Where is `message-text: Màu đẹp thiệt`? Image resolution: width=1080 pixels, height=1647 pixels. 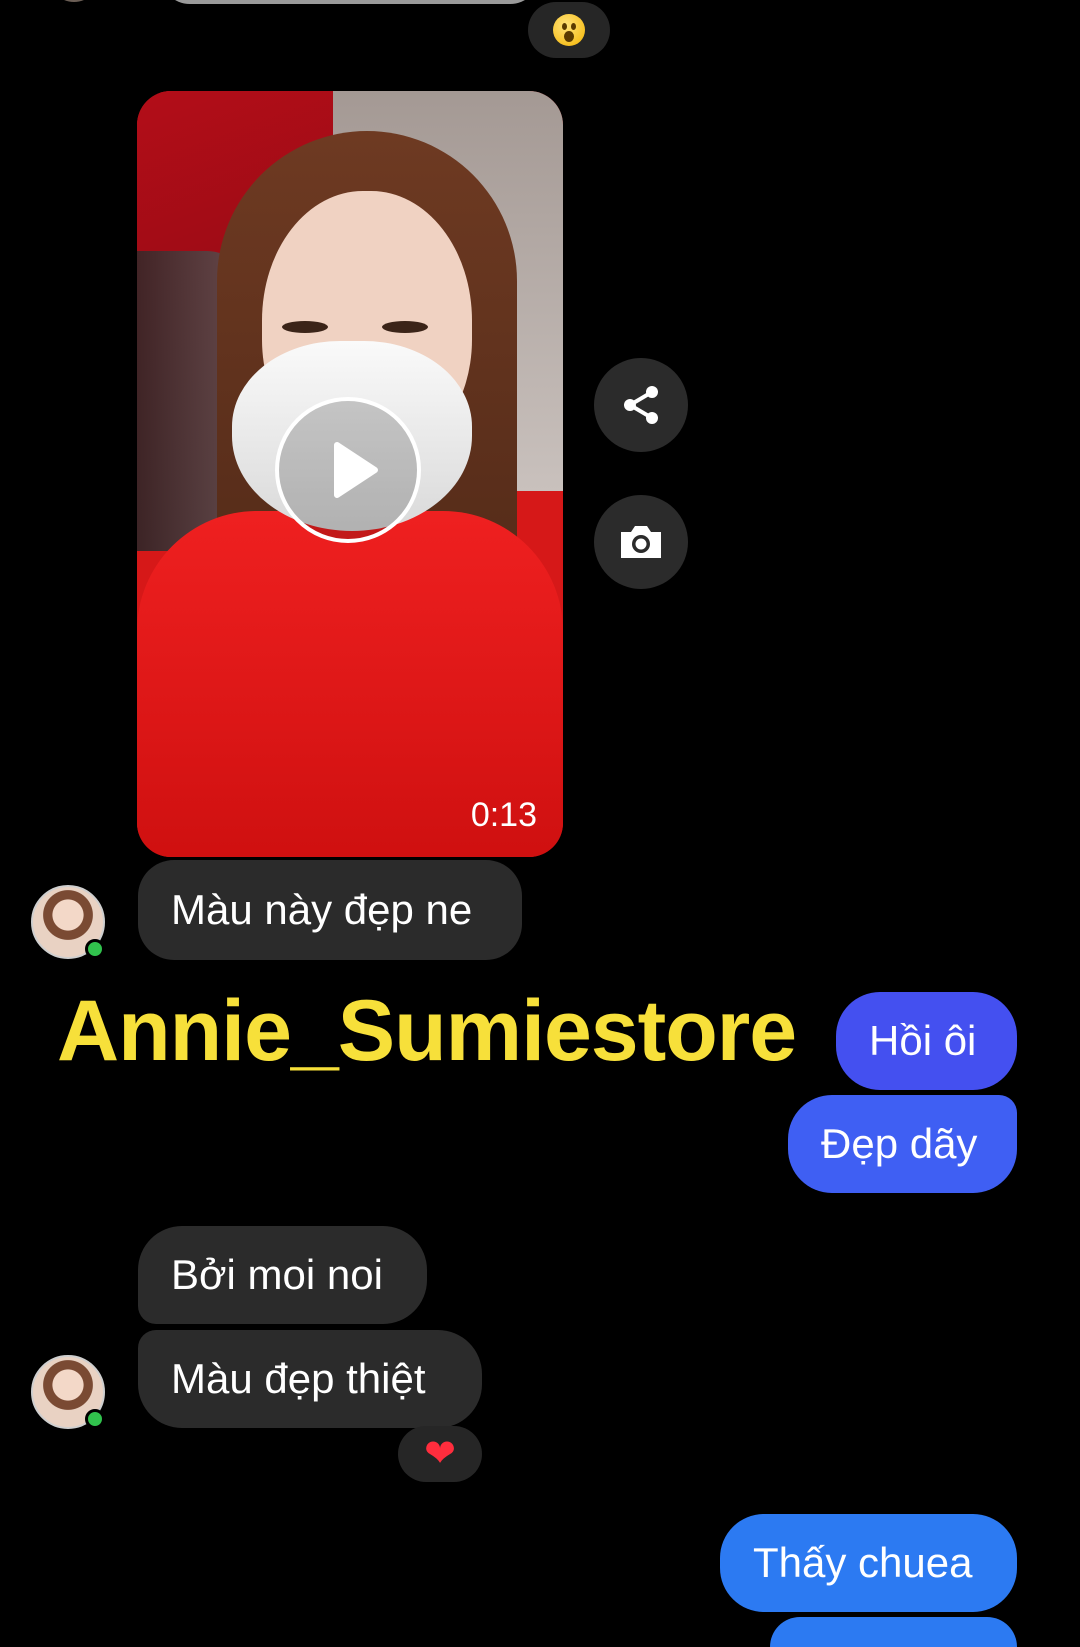
message-text: Màu đẹp thiệt is located at coordinates (298, 1378).